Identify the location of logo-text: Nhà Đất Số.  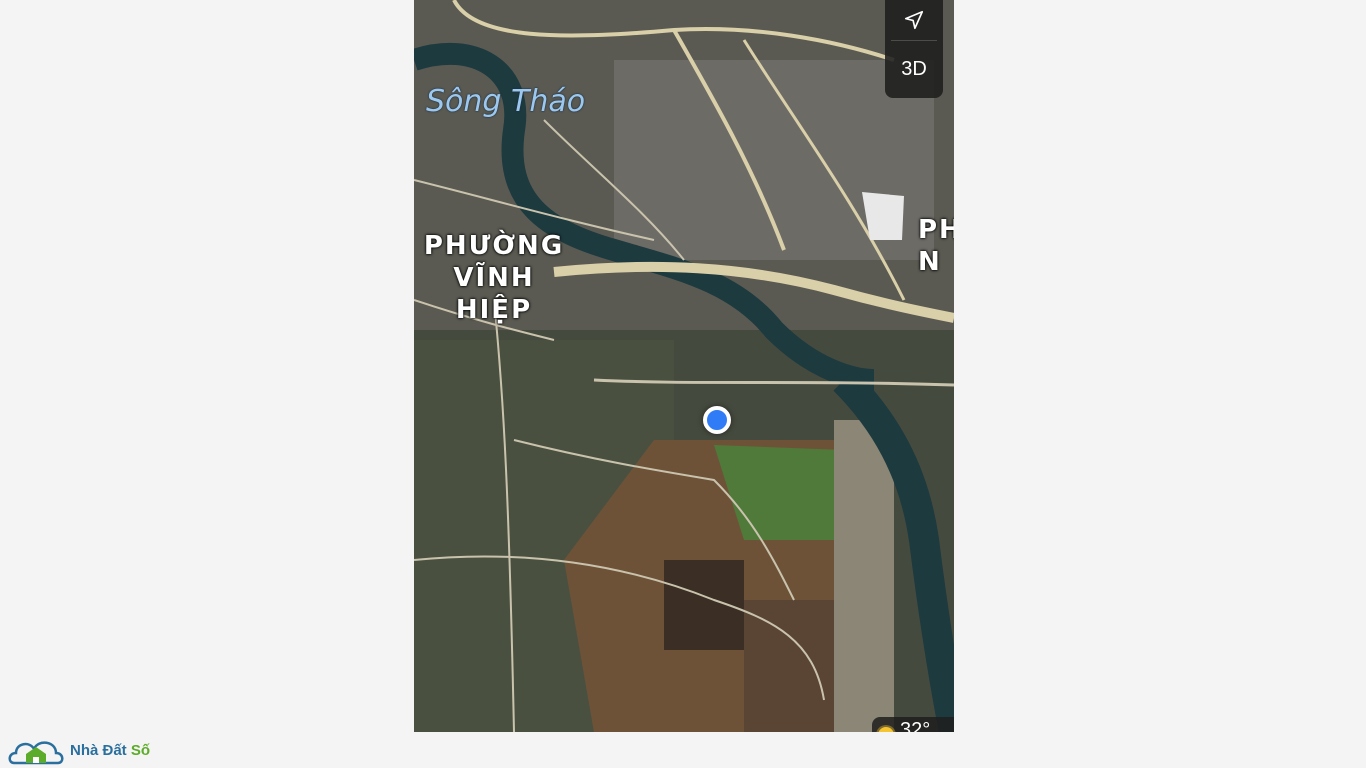
(110, 750).